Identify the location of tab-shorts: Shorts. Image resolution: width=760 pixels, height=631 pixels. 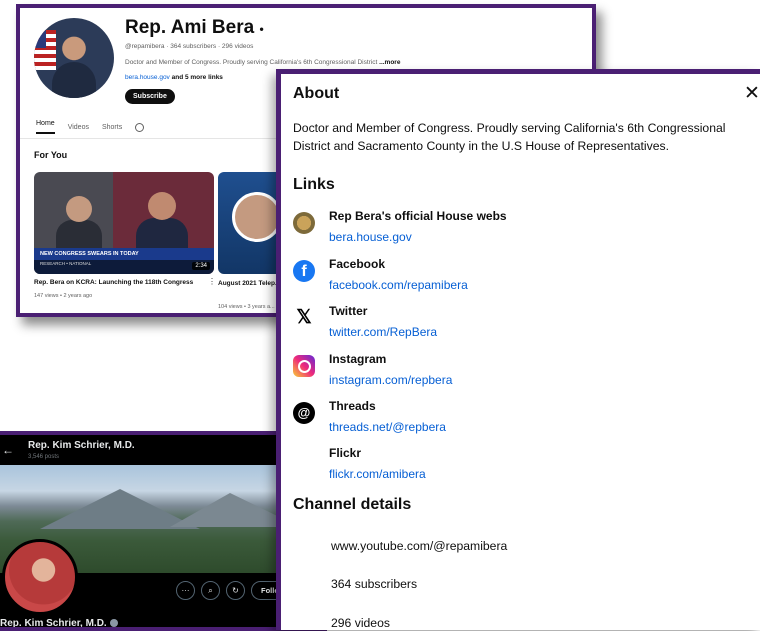
(112, 127).